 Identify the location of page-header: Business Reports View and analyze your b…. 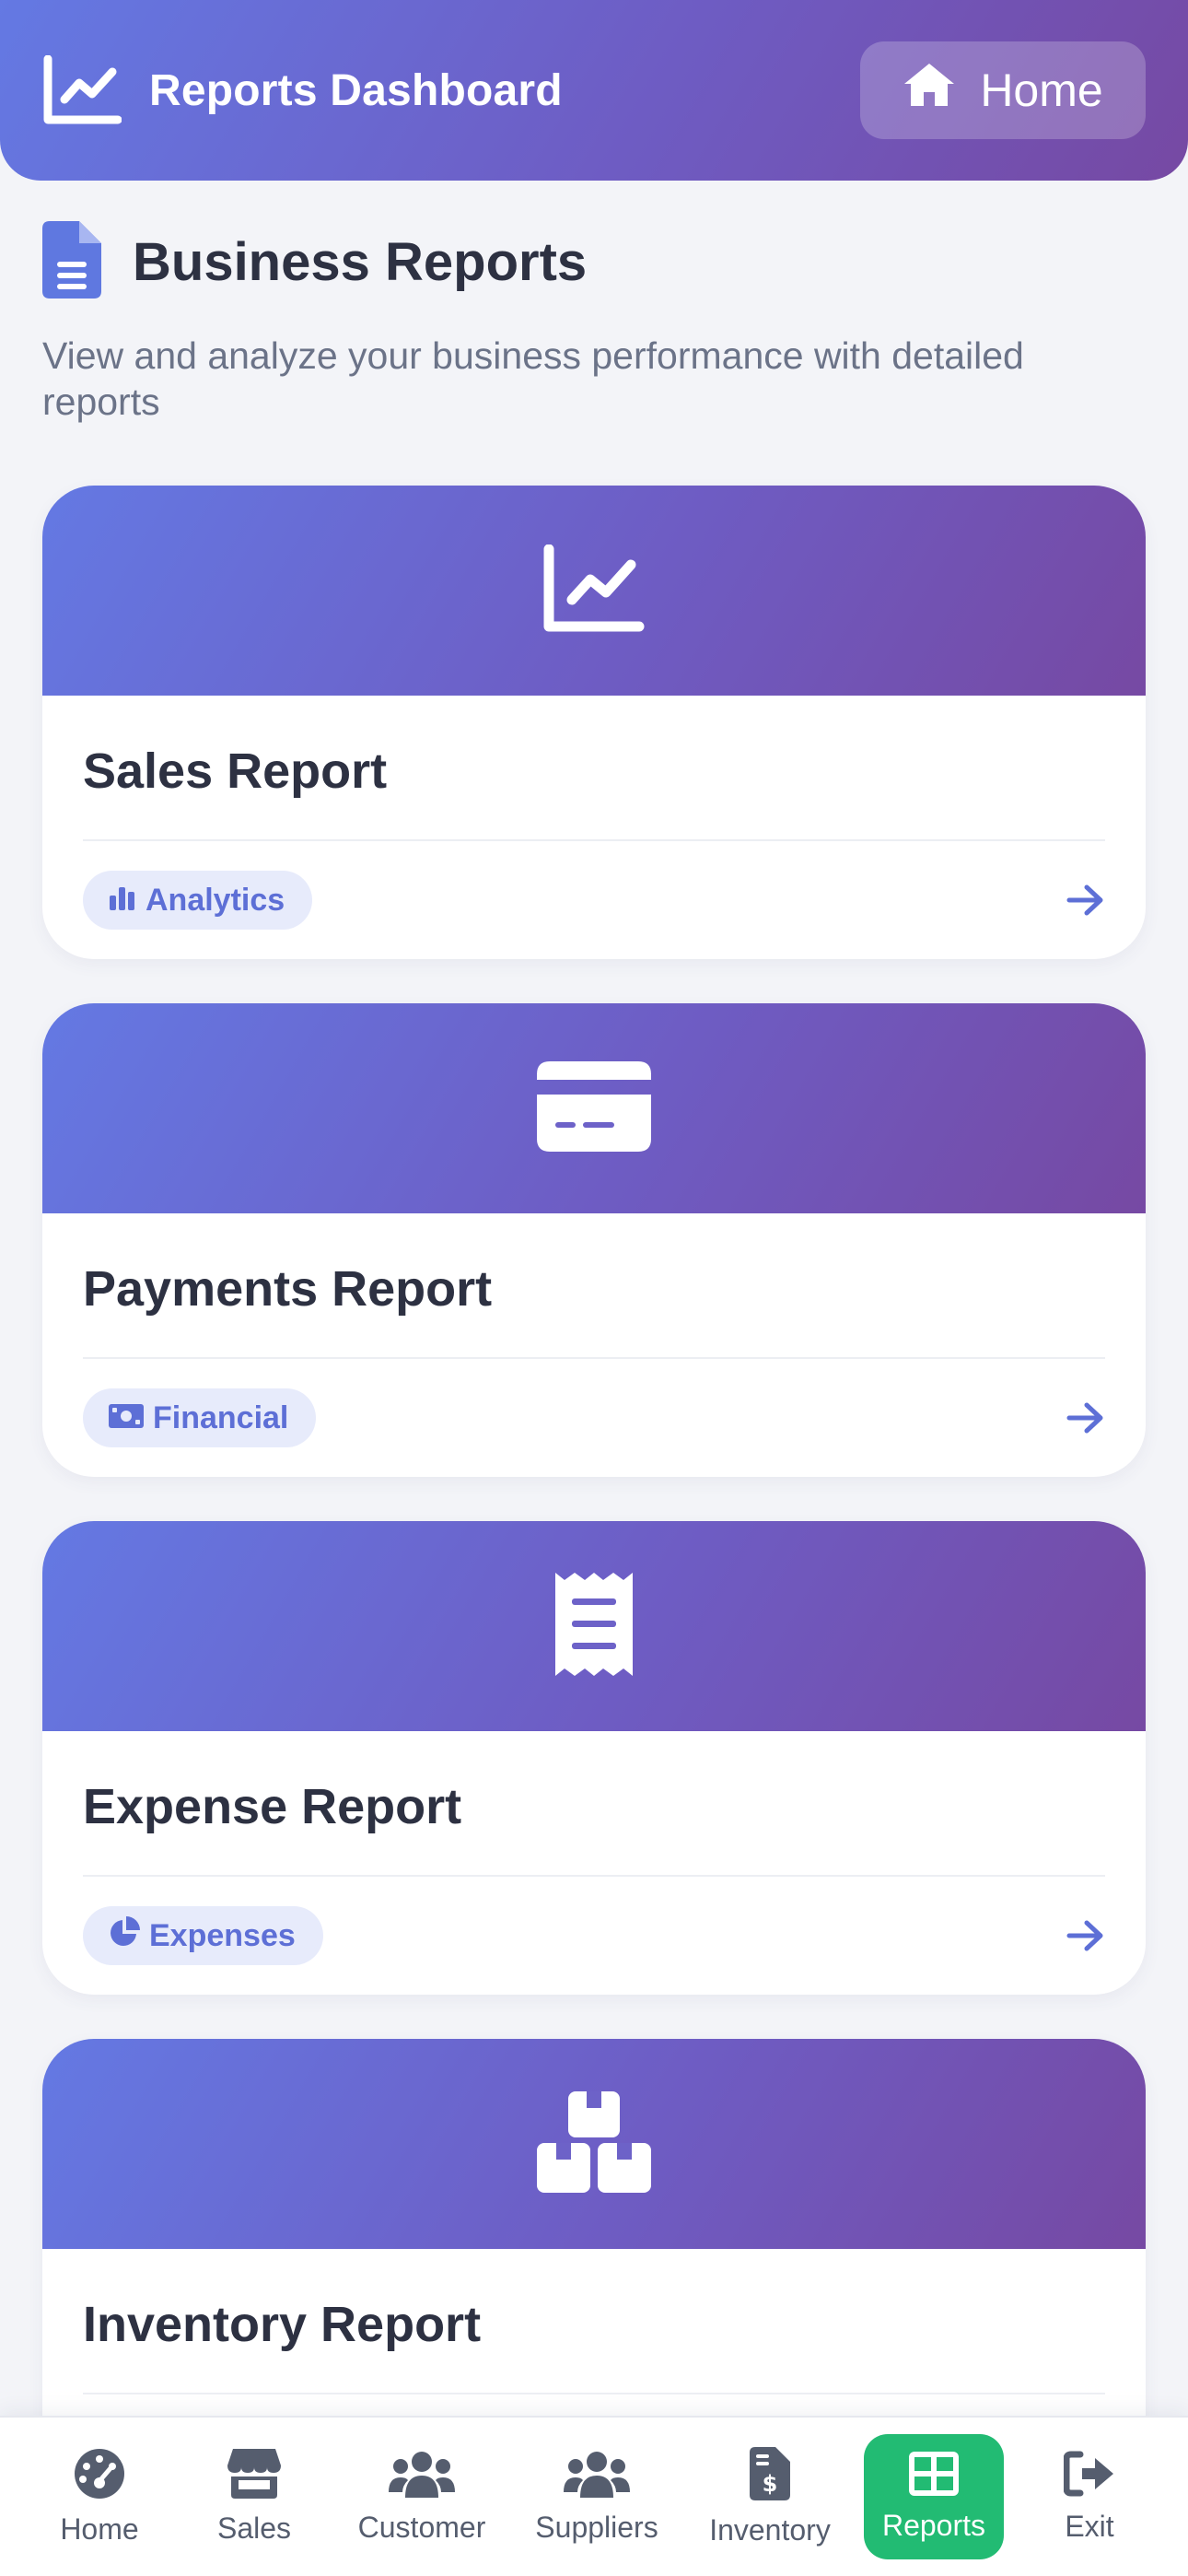
(594, 323).